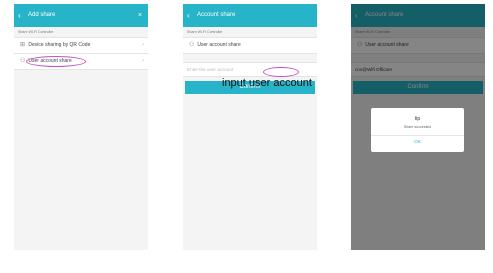  I want to click on success-dialog: tip Share successful OK, so click(417, 130).